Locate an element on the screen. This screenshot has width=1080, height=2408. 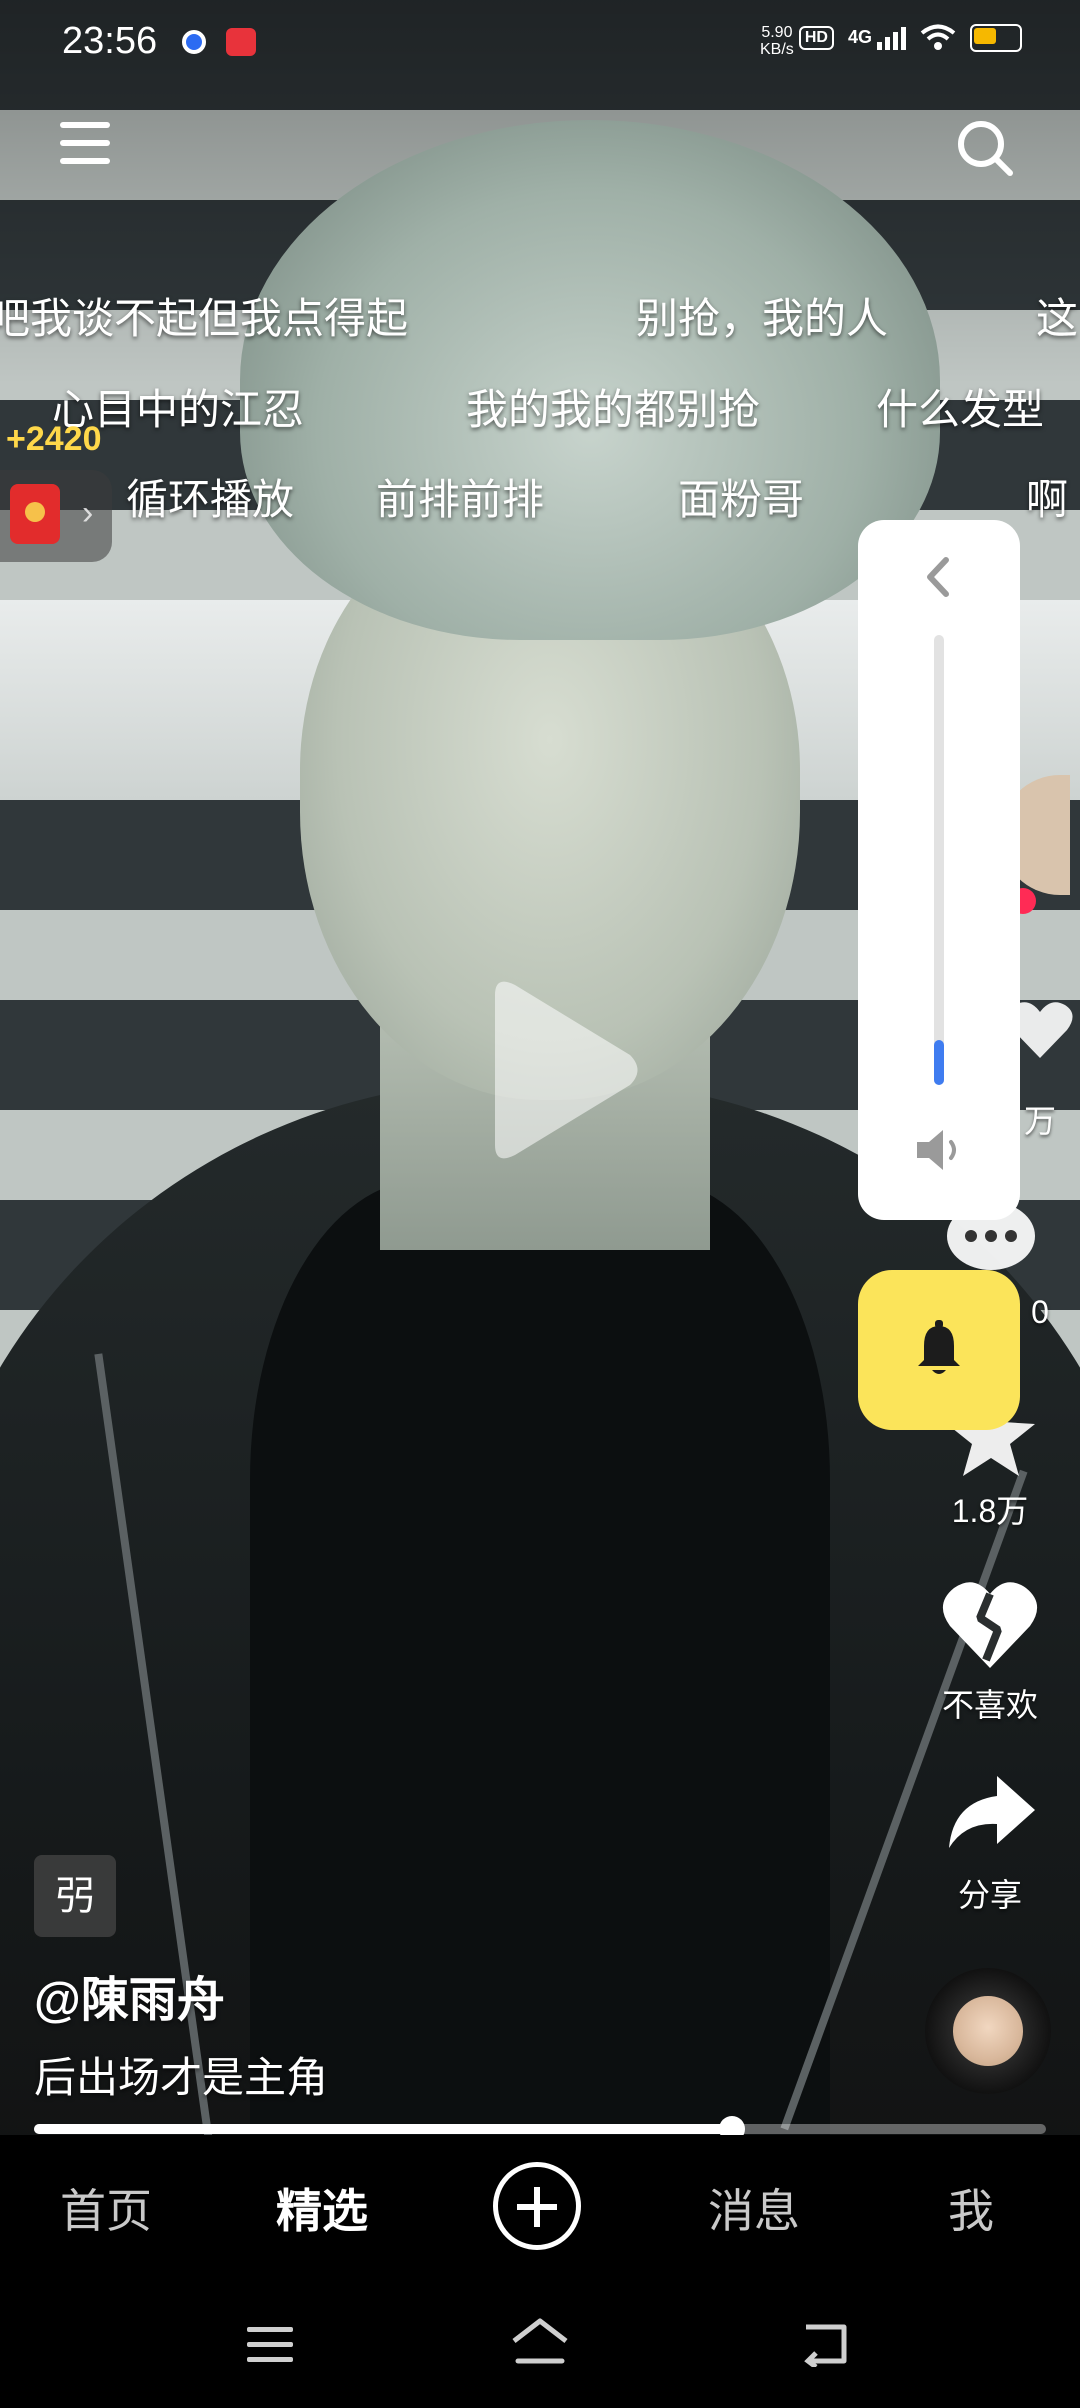
dislike-label: 不喜欢 is located at coordinates (989, 1705).